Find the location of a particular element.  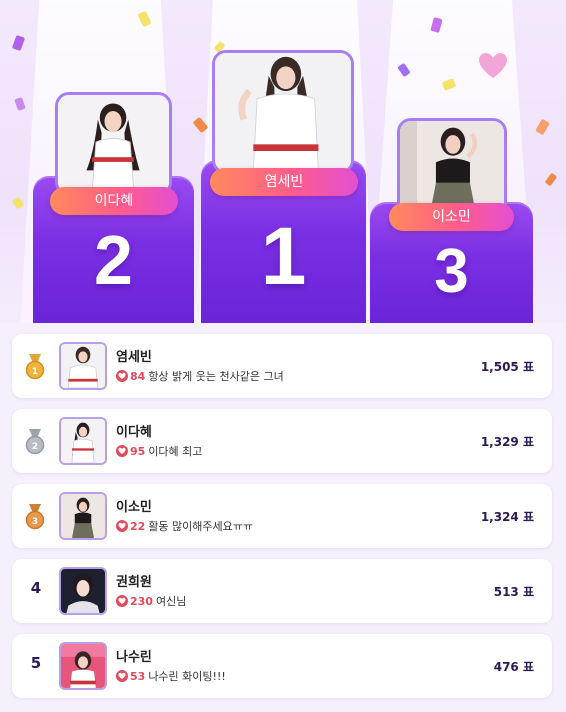

cheer-message: 활동 많이해주세요ㅠㅠ is located at coordinates (201, 526).